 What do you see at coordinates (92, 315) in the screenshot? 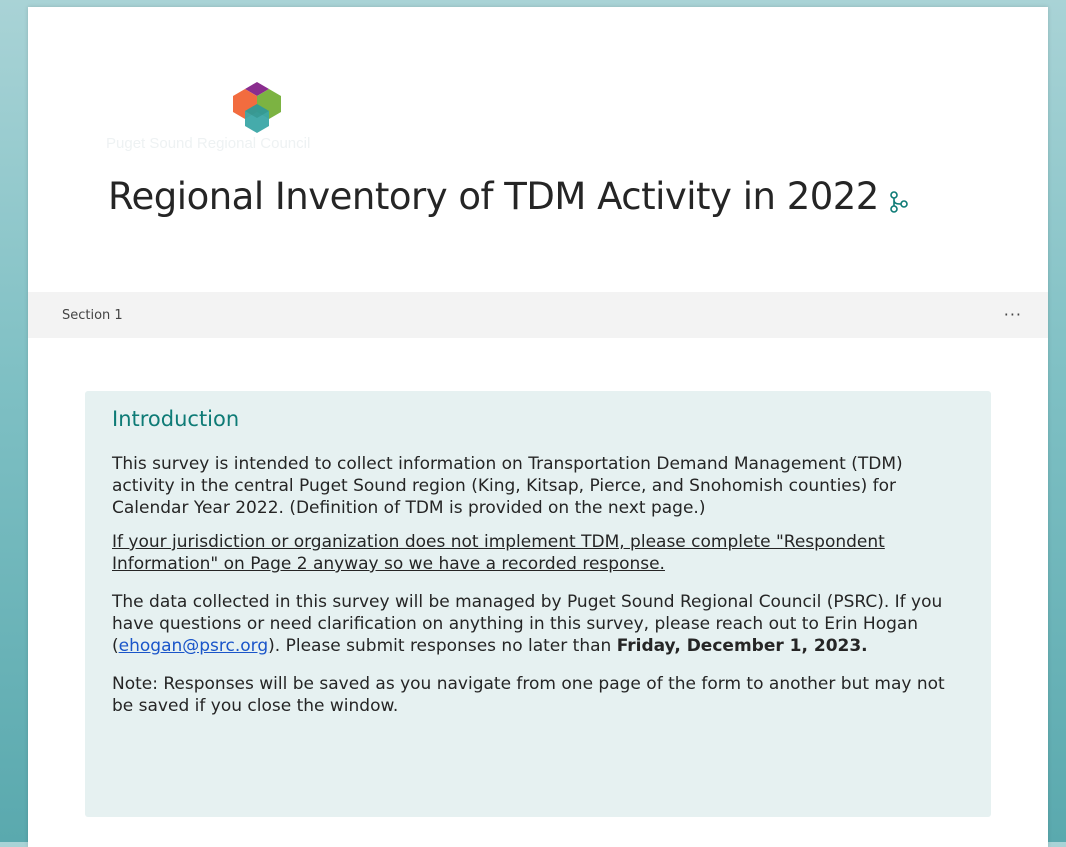
I see `section-label: Section 1` at bounding box center [92, 315].